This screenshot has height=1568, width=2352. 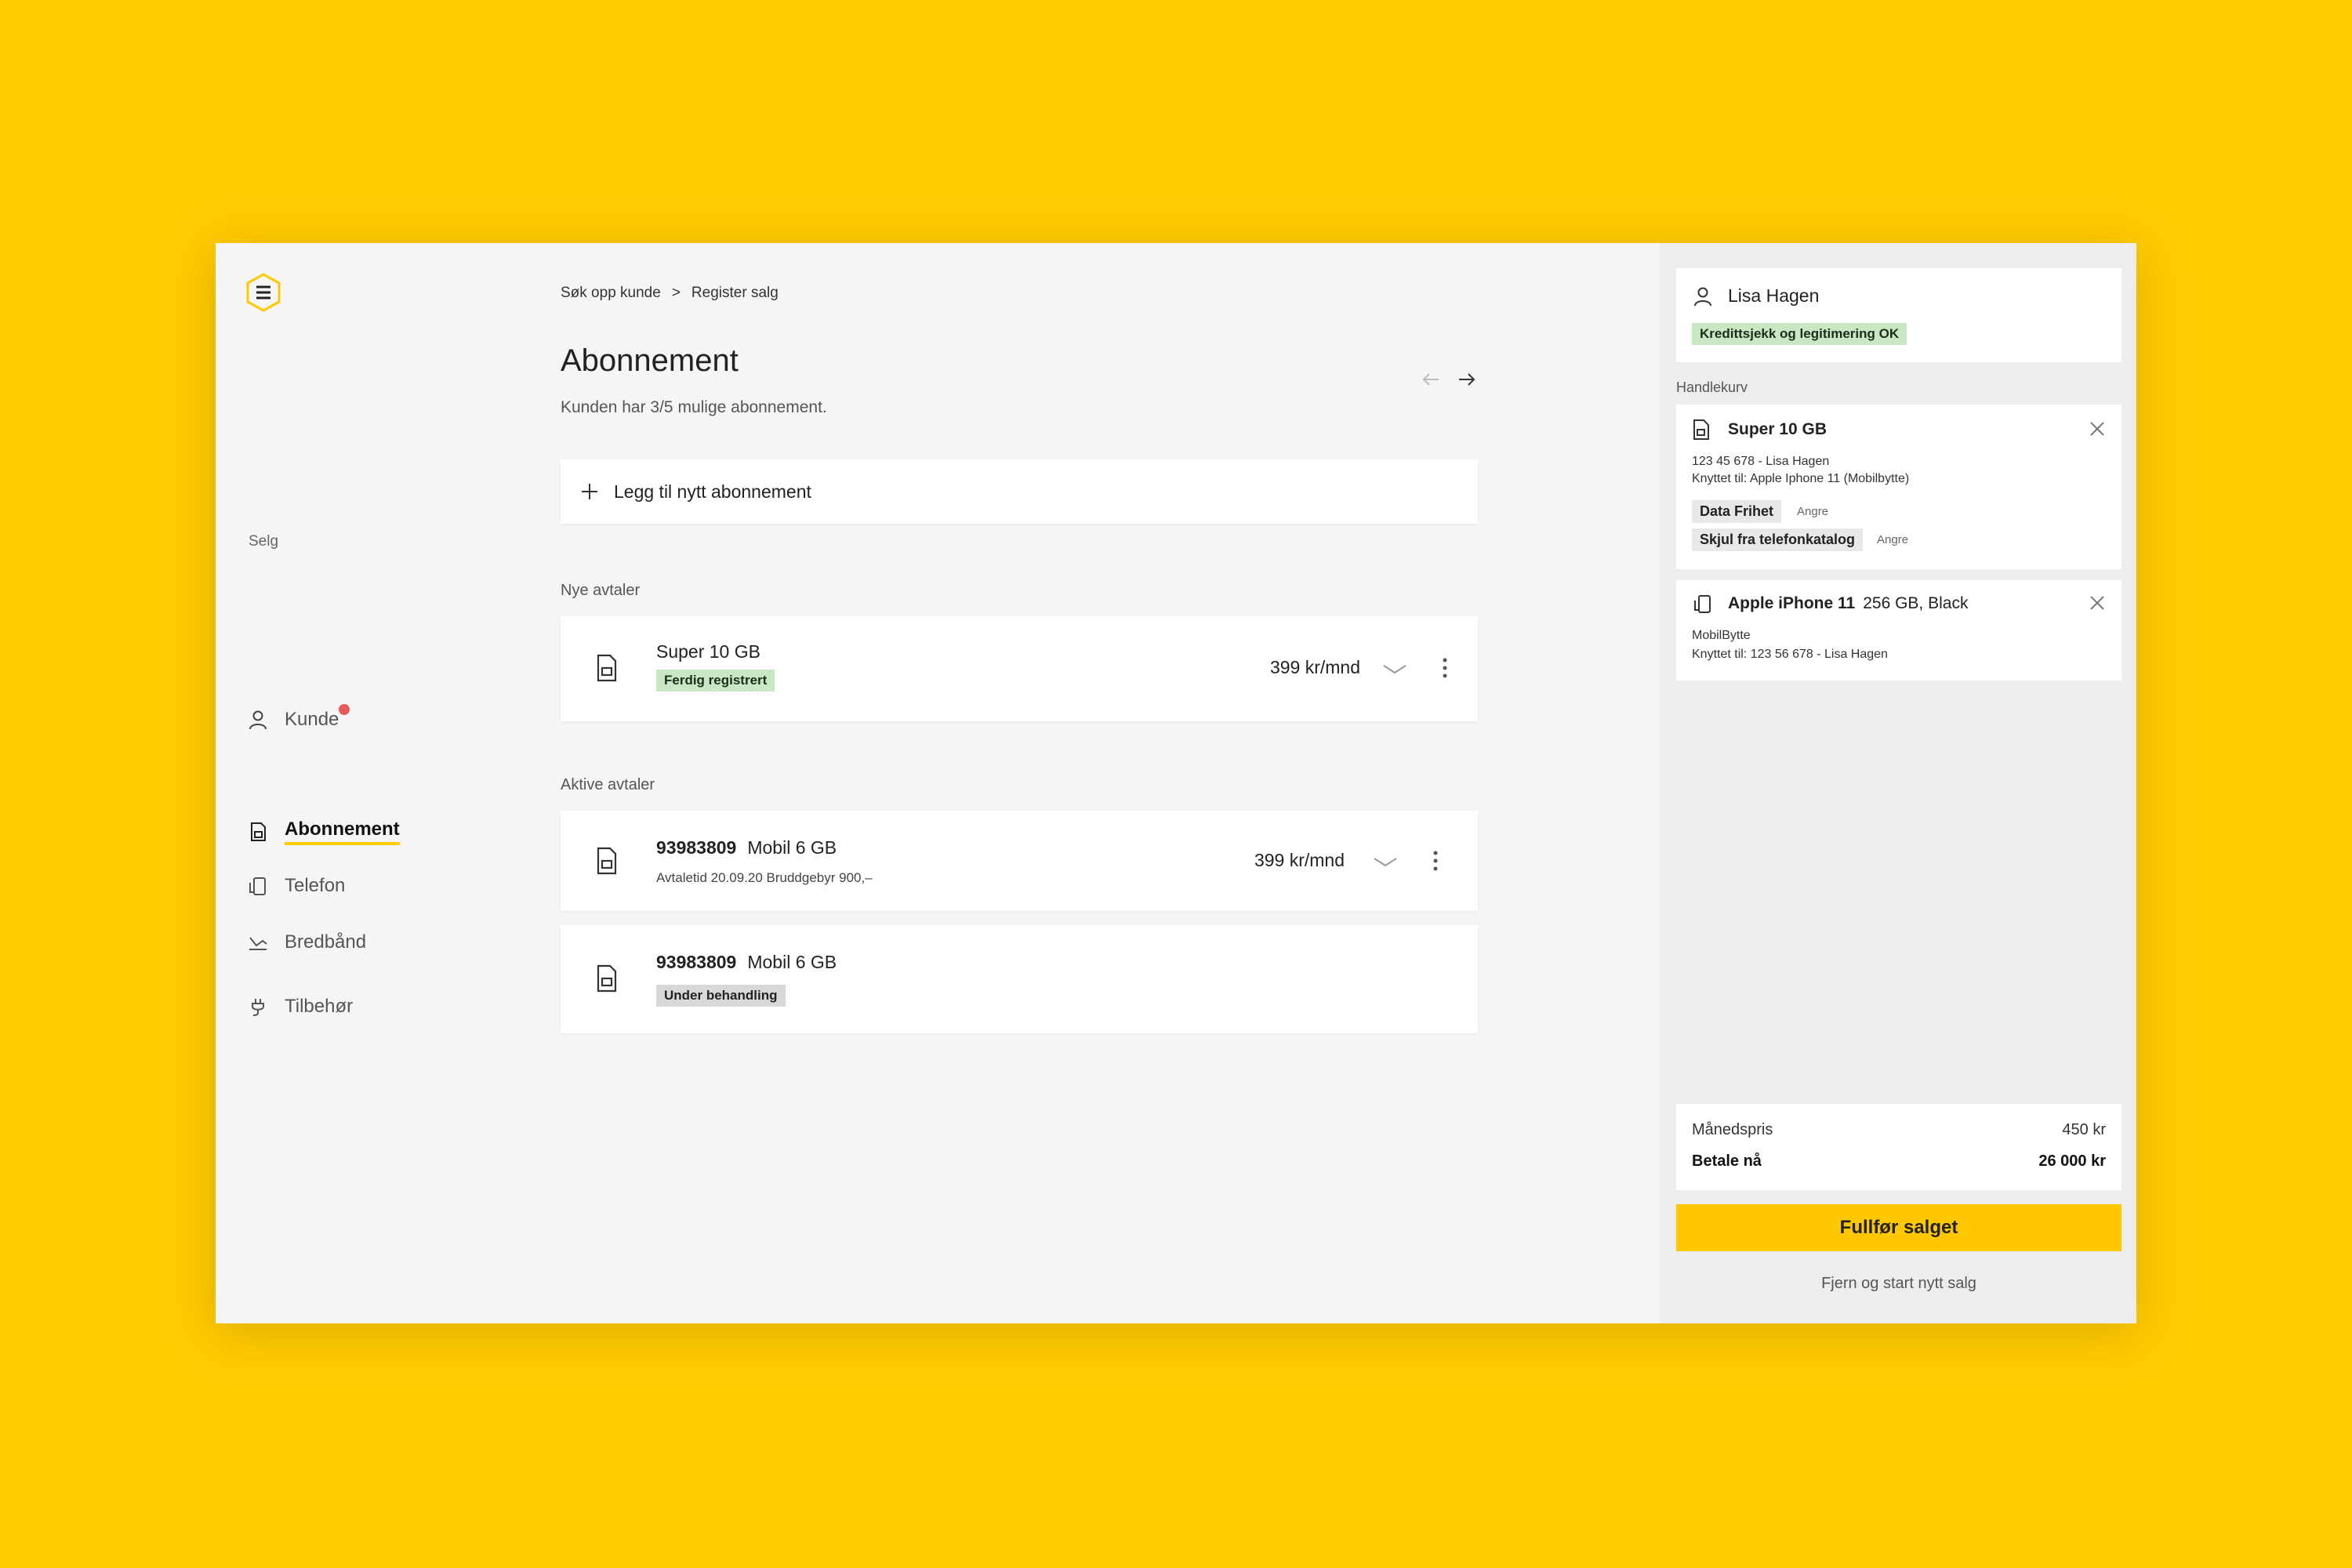 I want to click on section-label-active: Aktive avtaler, so click(x=608, y=784).